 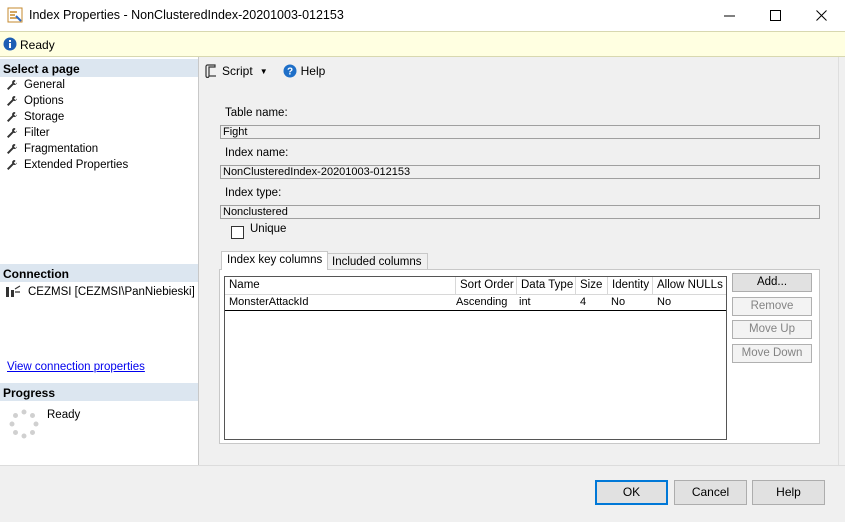 What do you see at coordinates (772, 306) in the screenshot?
I see `remove-column-button: Remove` at bounding box center [772, 306].